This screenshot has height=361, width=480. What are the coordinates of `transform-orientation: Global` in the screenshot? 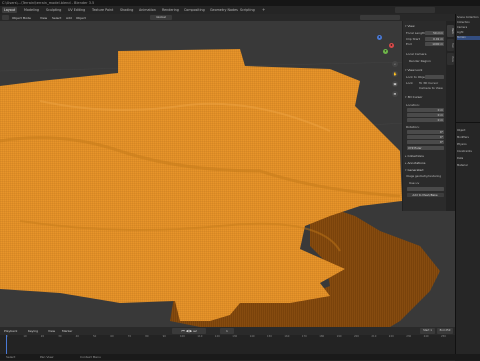 It's located at (161, 17).